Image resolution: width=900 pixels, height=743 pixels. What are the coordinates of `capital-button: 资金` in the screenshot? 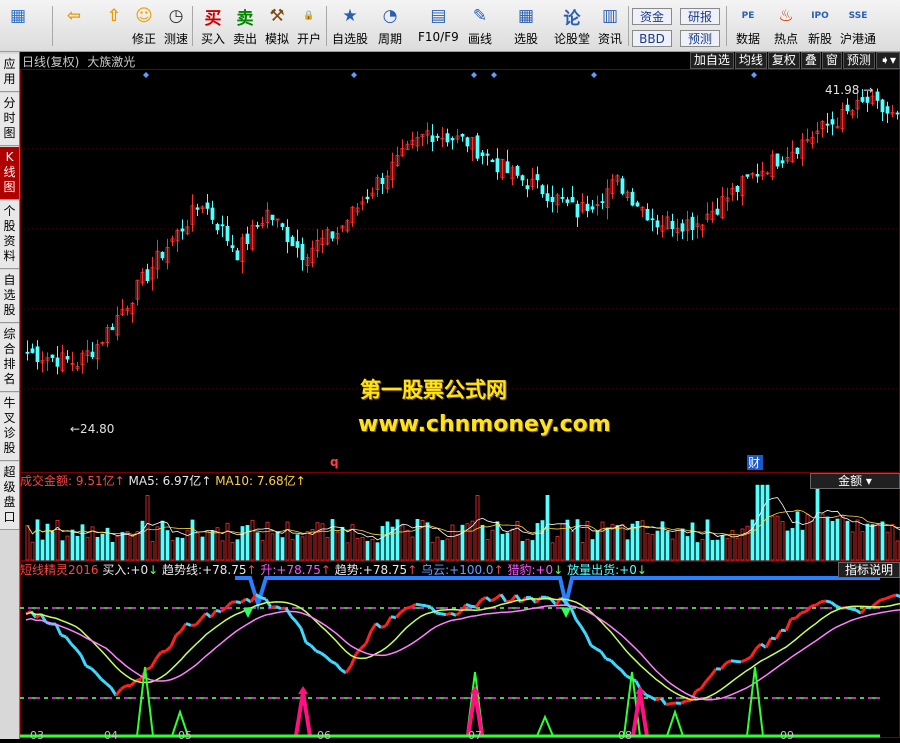 It's located at (652, 16).